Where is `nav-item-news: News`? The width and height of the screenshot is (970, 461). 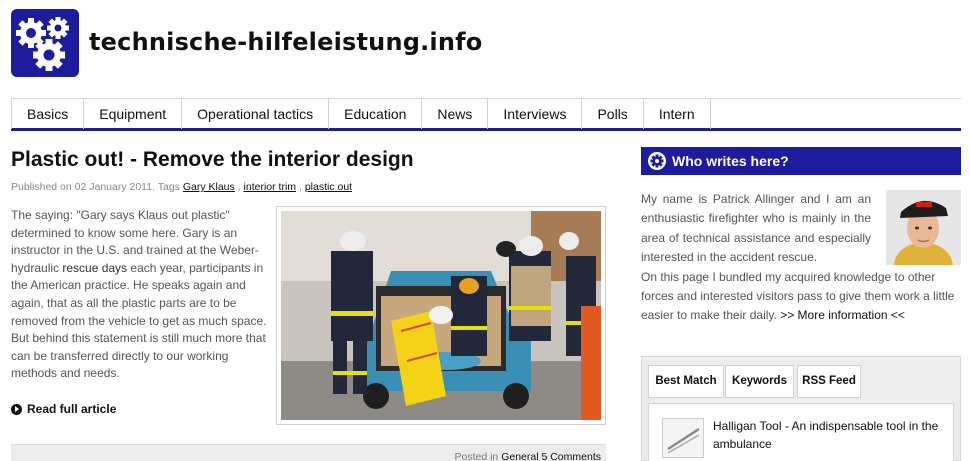 nav-item-news: News is located at coordinates (455, 114).